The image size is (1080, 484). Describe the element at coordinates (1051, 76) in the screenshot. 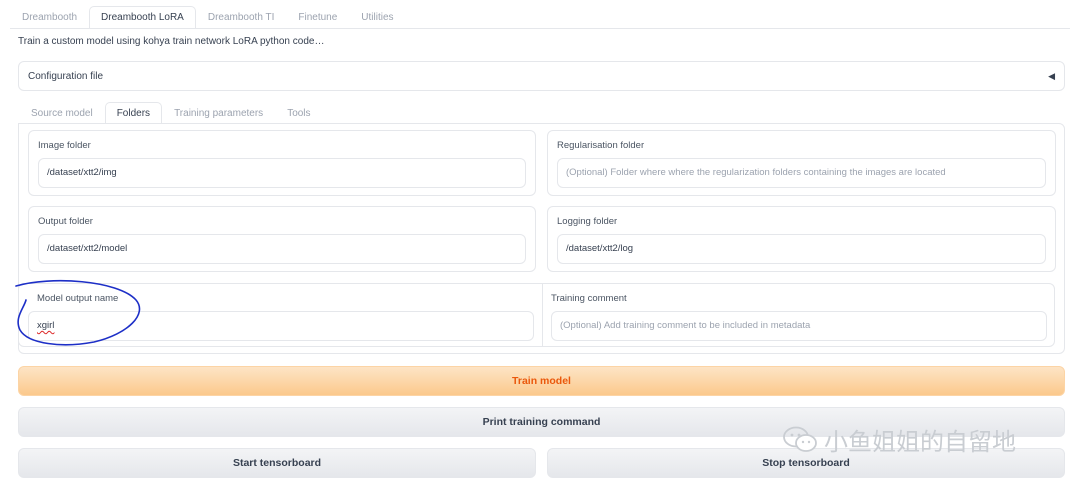

I see `caret-left-icon: ◀` at that location.